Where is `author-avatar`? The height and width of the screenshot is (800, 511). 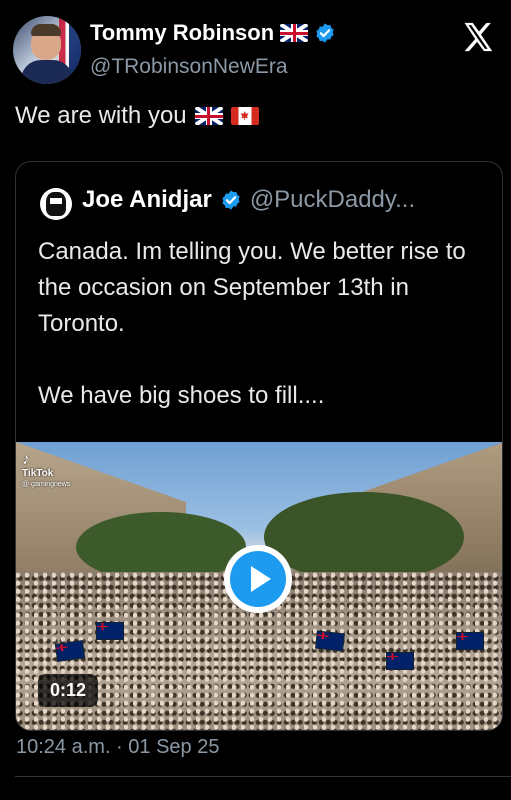 author-avatar is located at coordinates (47, 50).